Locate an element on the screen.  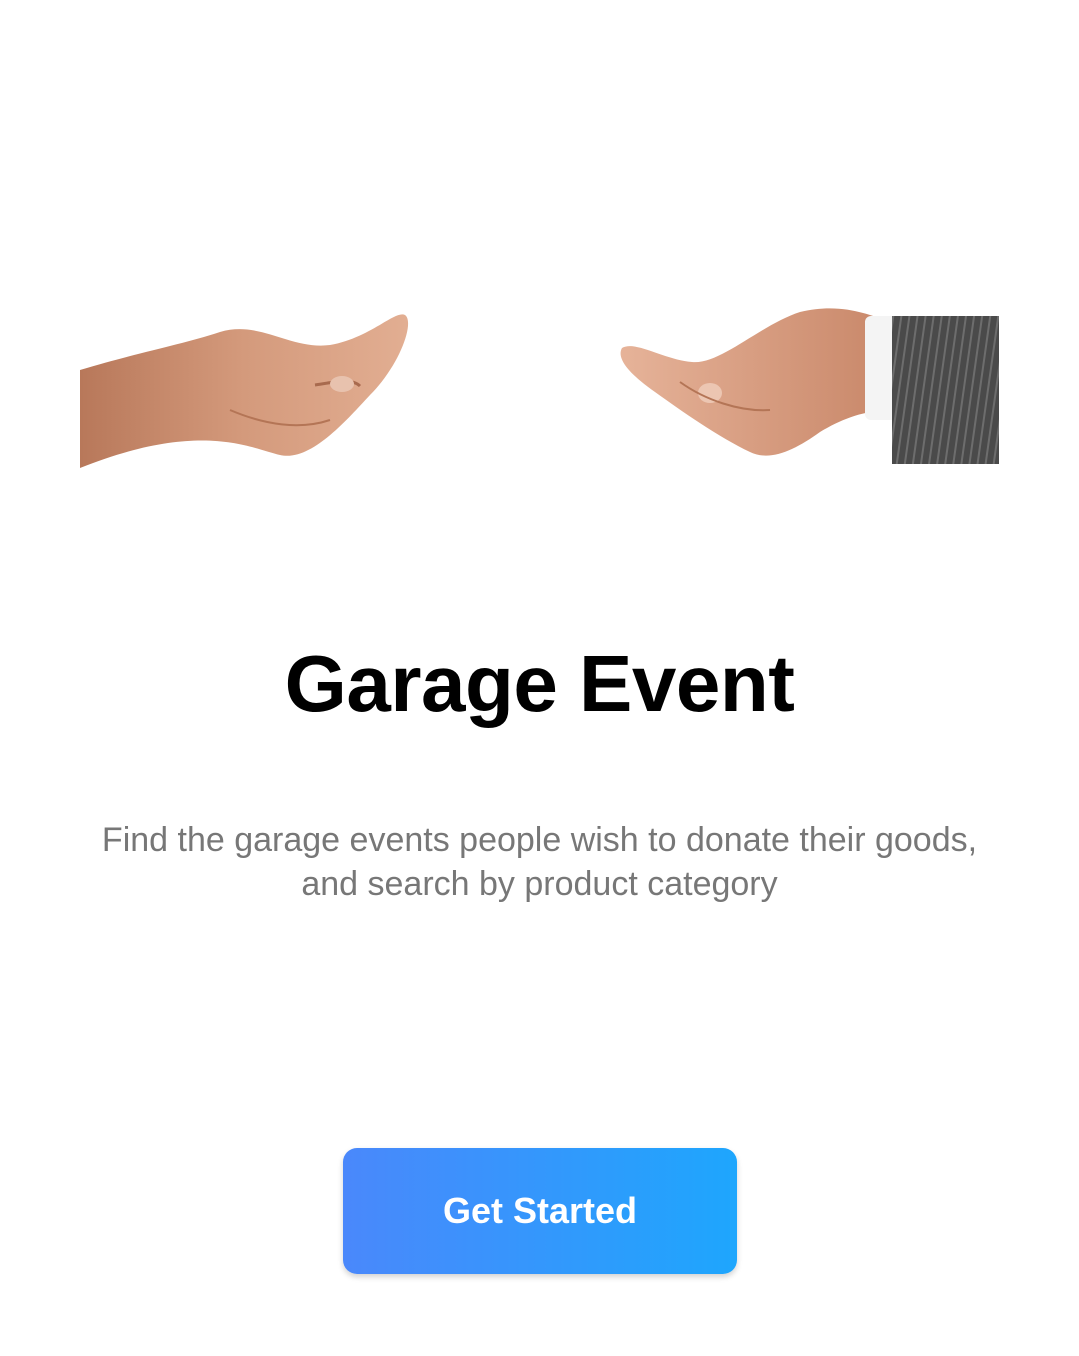
page-title: Garage Event is located at coordinates (539, 683).